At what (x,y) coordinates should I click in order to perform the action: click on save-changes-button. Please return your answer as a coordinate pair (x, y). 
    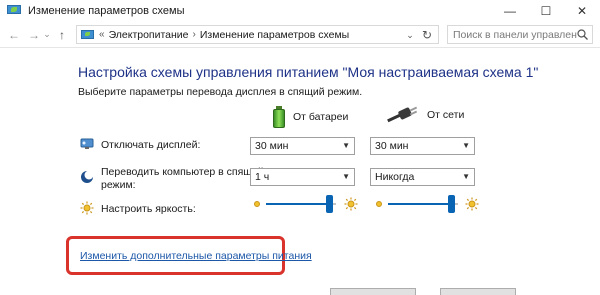
    Looking at the image, I should click on (373, 291).